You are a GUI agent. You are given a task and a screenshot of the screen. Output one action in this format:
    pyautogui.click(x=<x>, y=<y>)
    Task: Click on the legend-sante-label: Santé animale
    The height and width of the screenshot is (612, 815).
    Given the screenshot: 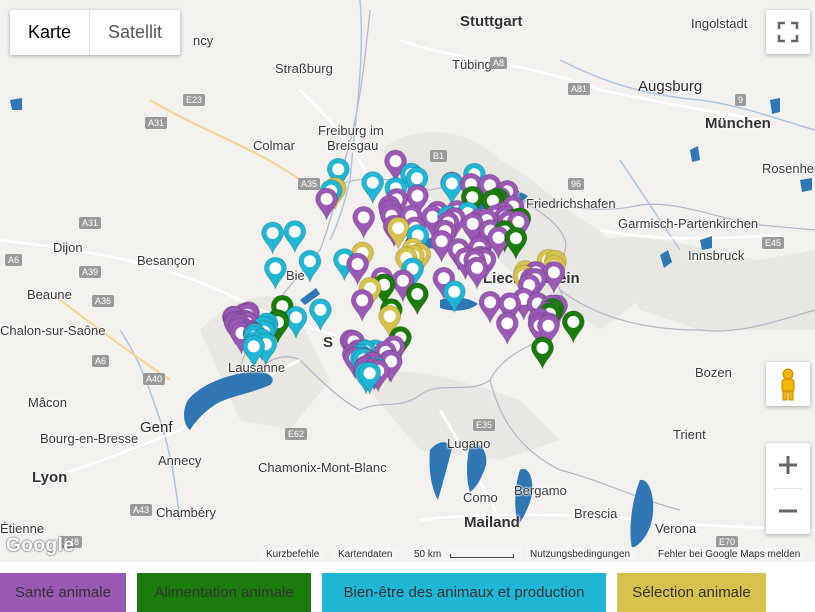 What is the action you would take?
    pyautogui.click(x=63, y=592)
    